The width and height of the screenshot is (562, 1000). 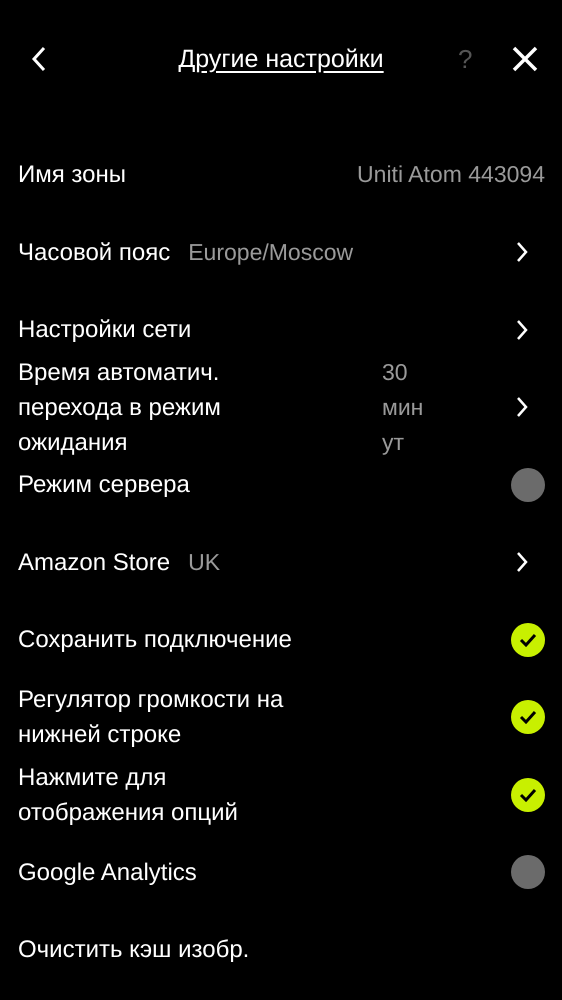 What do you see at coordinates (281, 59) in the screenshot?
I see `page-title: Другие настройки` at bounding box center [281, 59].